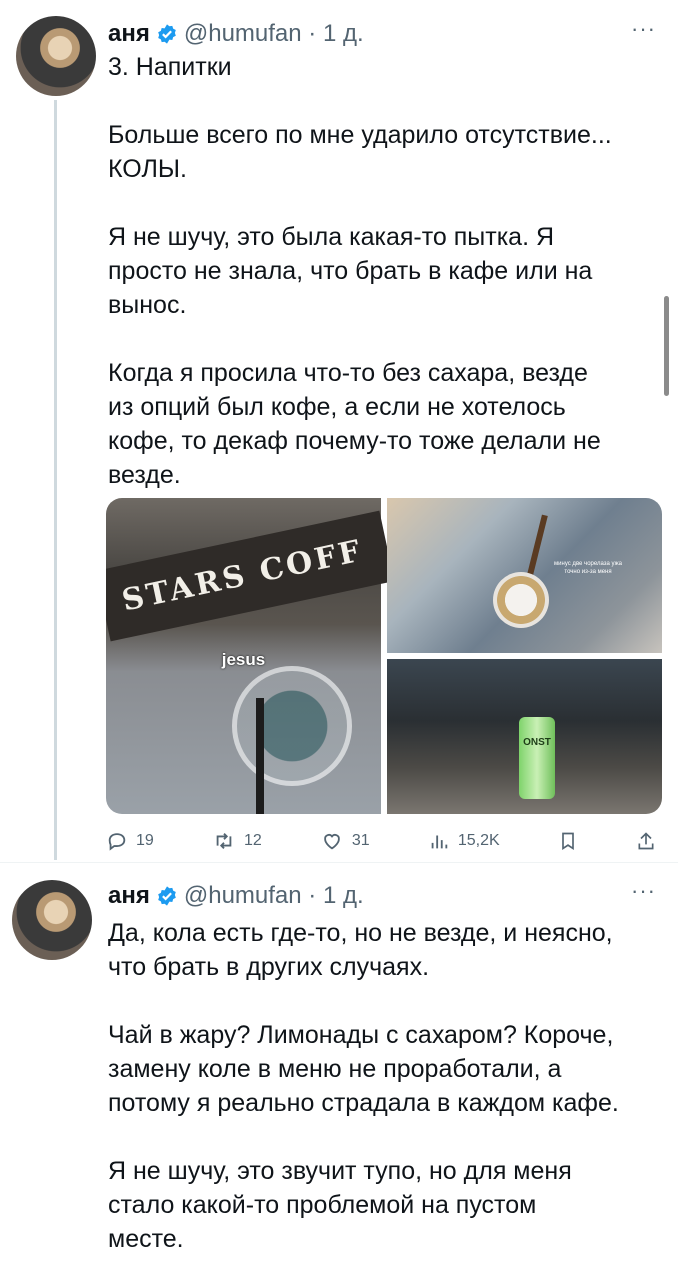 This screenshot has height=1280, width=678. Describe the element at coordinates (292, 726) in the screenshot. I see `coffee-logo` at that location.